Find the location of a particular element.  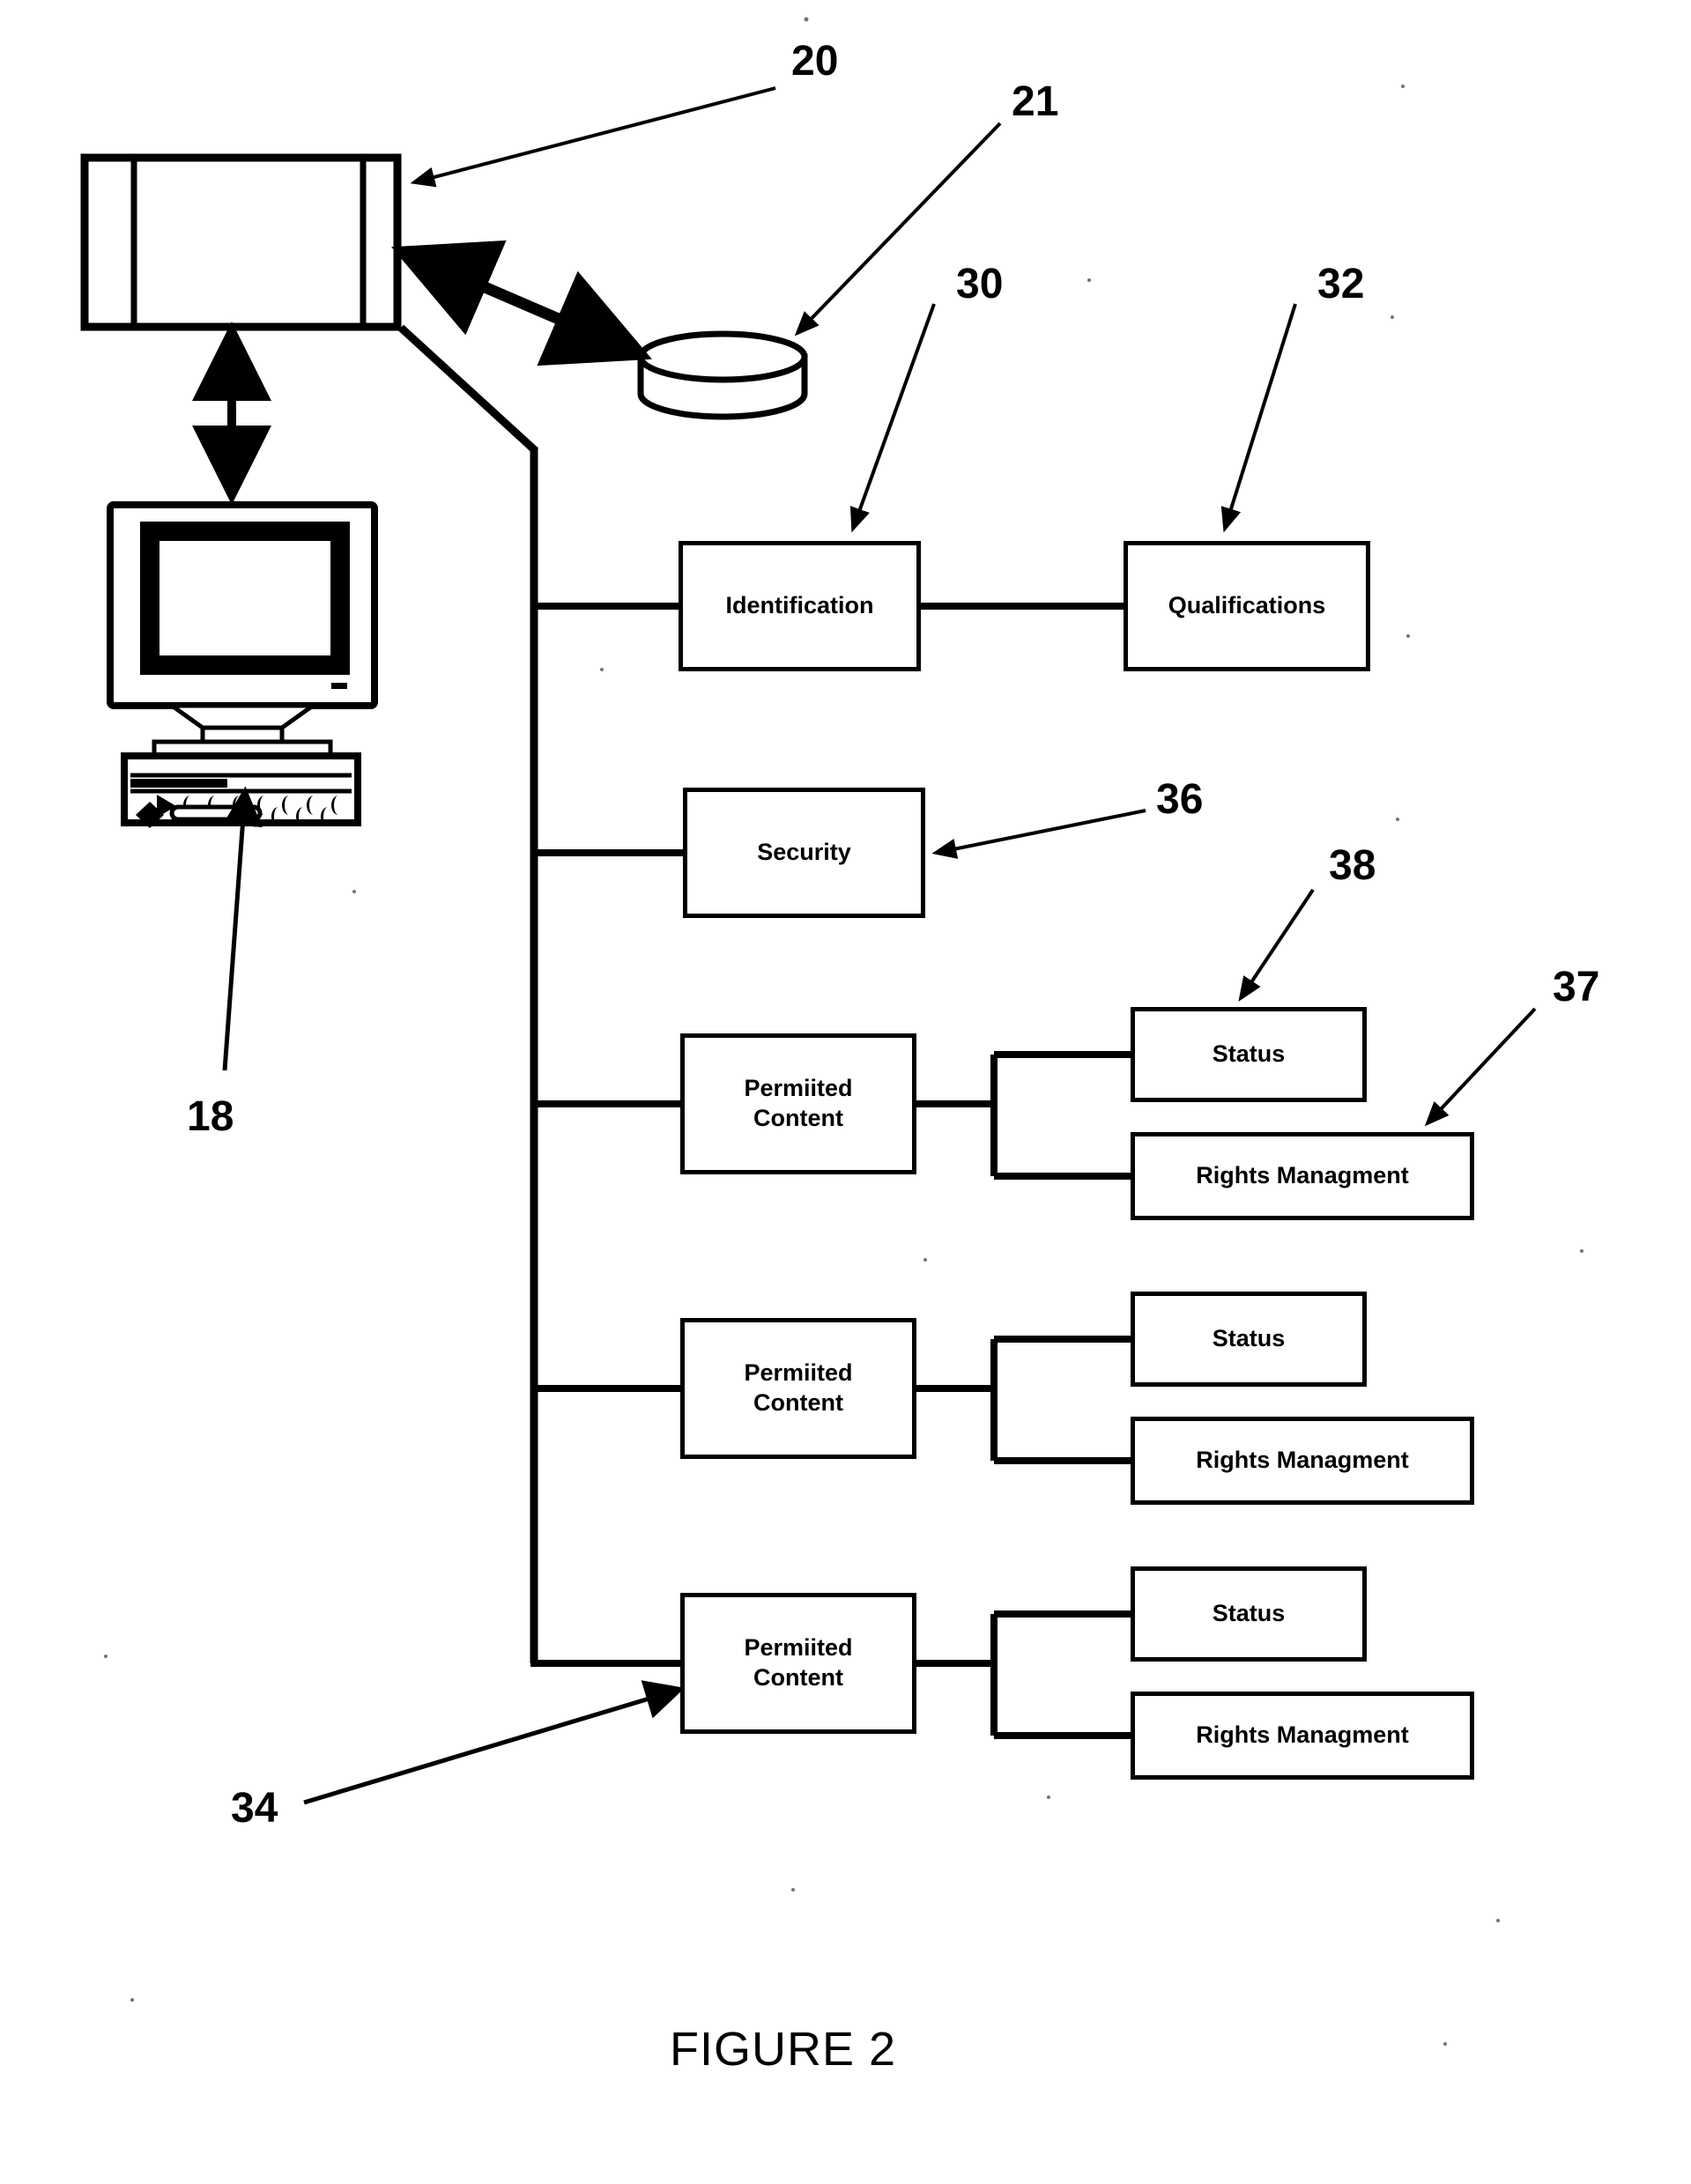

box-rights-managment-3: Rights Managment is located at coordinates (1303, 1736).